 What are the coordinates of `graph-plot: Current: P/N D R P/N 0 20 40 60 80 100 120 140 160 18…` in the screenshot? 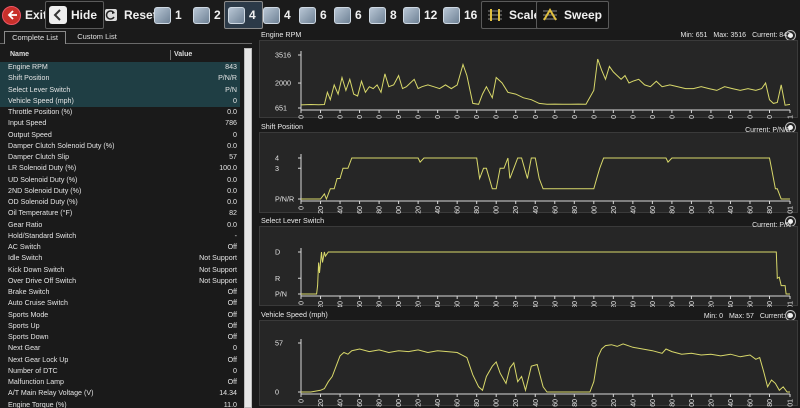 It's located at (528, 264).